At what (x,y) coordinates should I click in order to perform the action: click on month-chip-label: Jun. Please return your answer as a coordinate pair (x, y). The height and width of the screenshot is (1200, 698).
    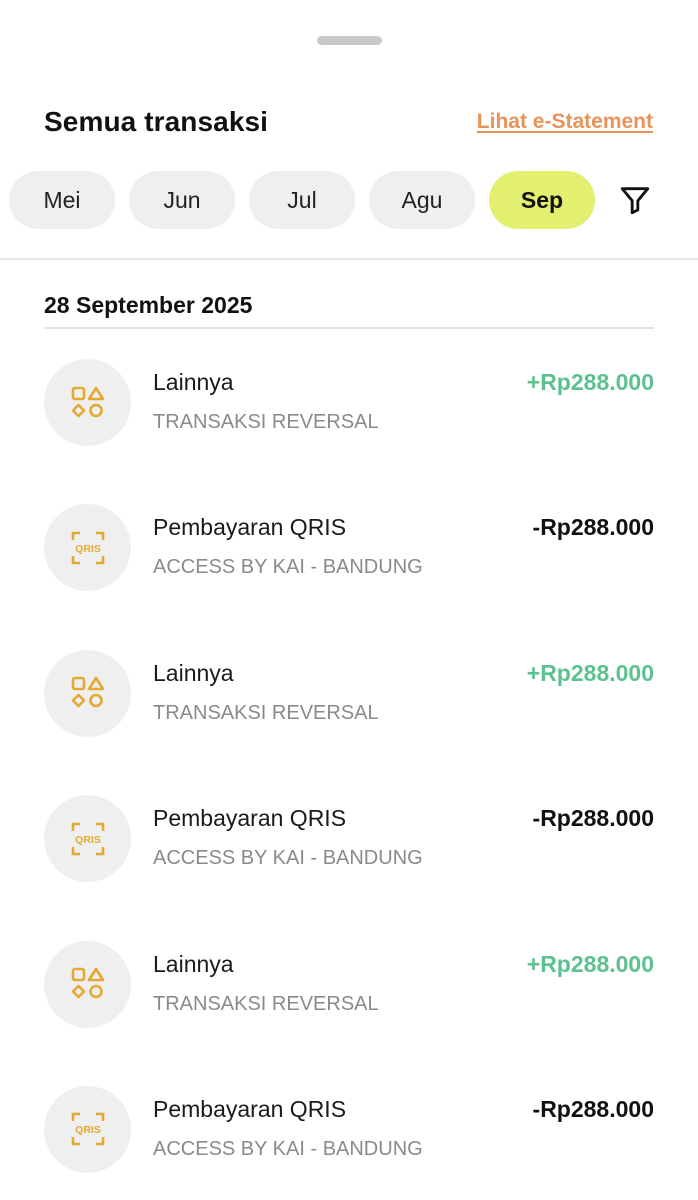
    Looking at the image, I should click on (182, 199).